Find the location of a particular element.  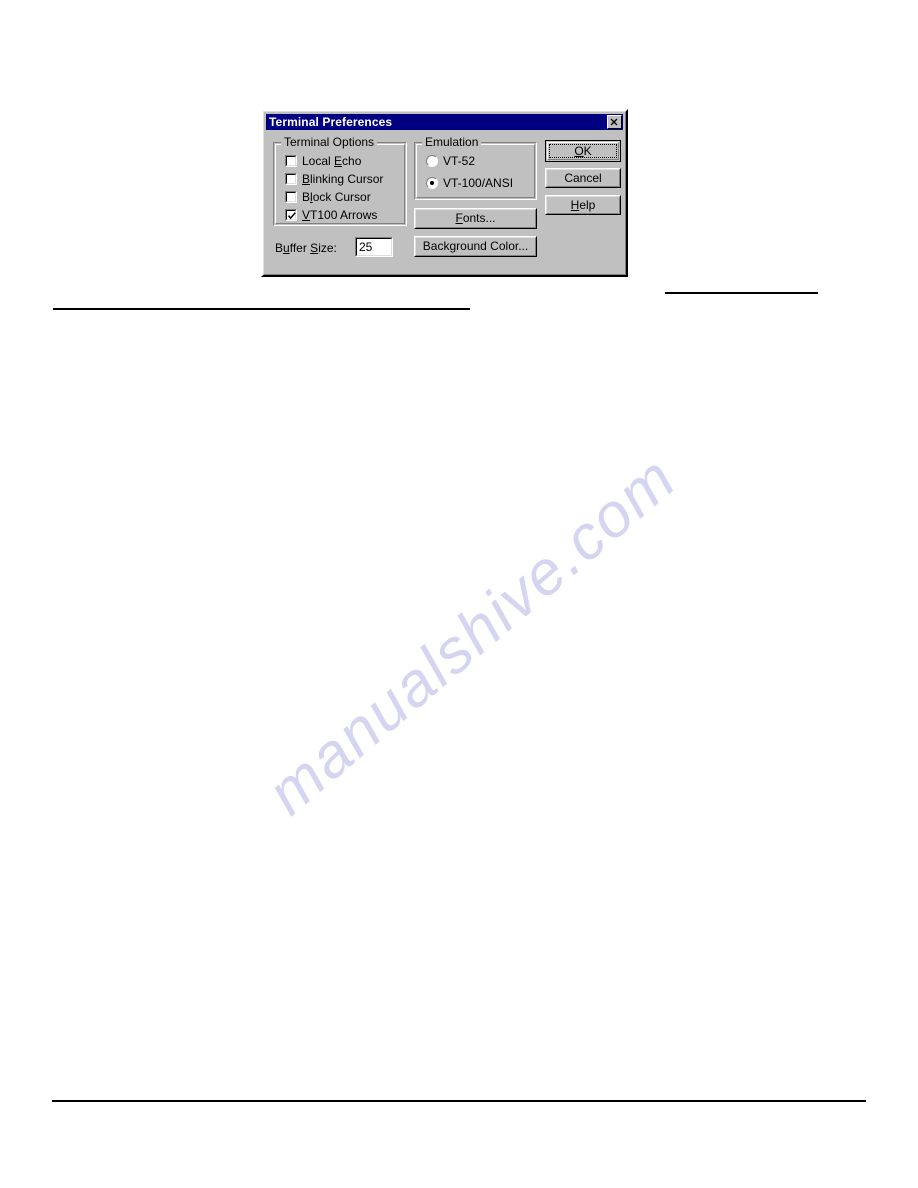

ok-button-label: OK is located at coordinates (583, 150).